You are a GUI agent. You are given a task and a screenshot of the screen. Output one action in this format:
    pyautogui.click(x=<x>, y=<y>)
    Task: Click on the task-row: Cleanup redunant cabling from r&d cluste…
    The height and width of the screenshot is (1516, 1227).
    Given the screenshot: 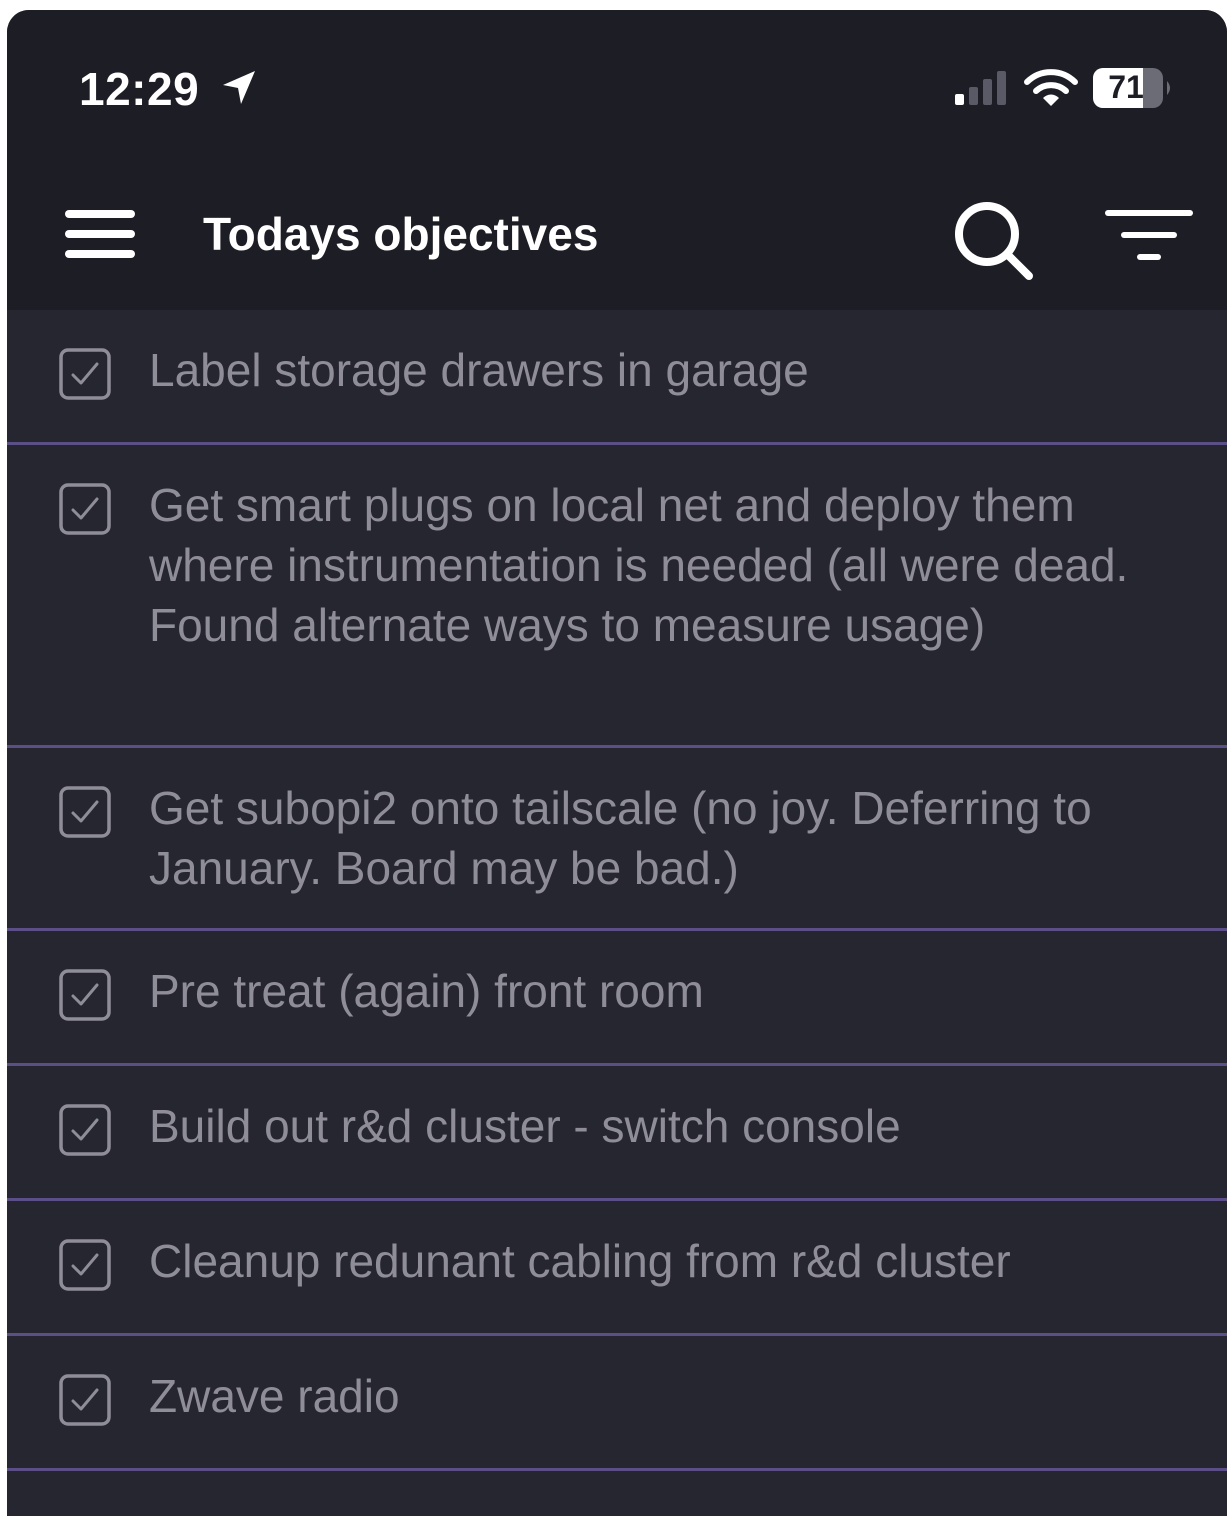 What is the action you would take?
    pyautogui.click(x=617, y=1268)
    